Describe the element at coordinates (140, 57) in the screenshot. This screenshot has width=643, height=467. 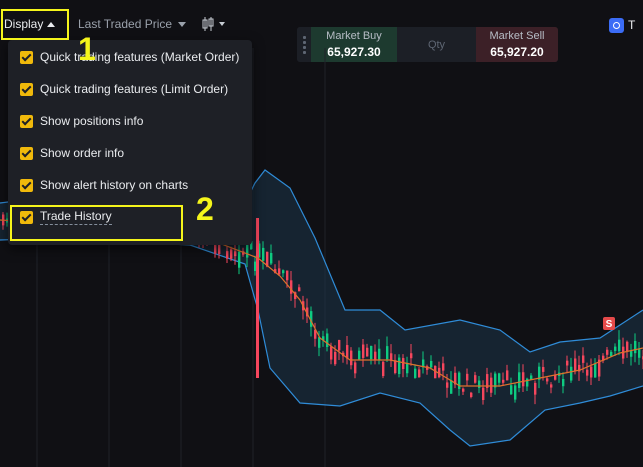
I see `menu-item-label: Quick trading features (Market Order)` at that location.